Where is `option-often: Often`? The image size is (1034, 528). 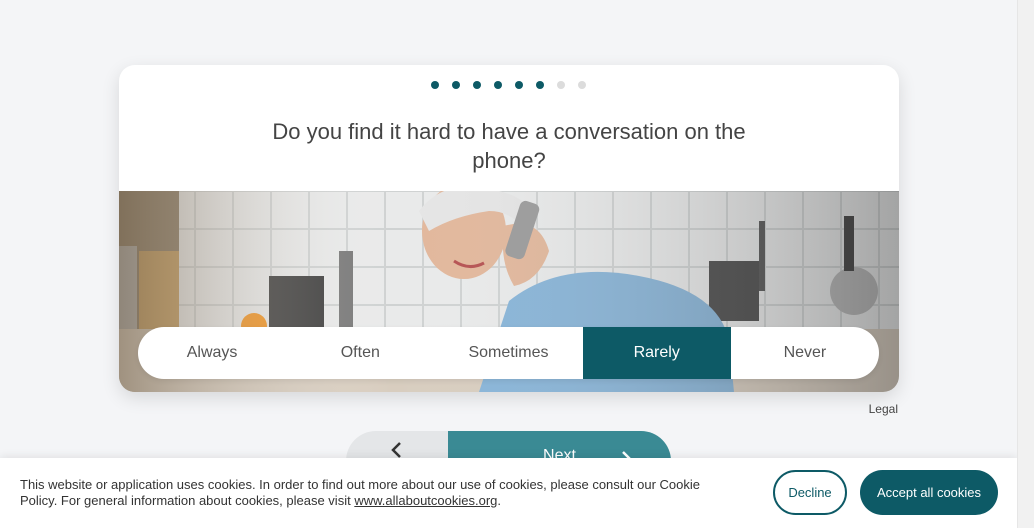 option-often: Often is located at coordinates (360, 353).